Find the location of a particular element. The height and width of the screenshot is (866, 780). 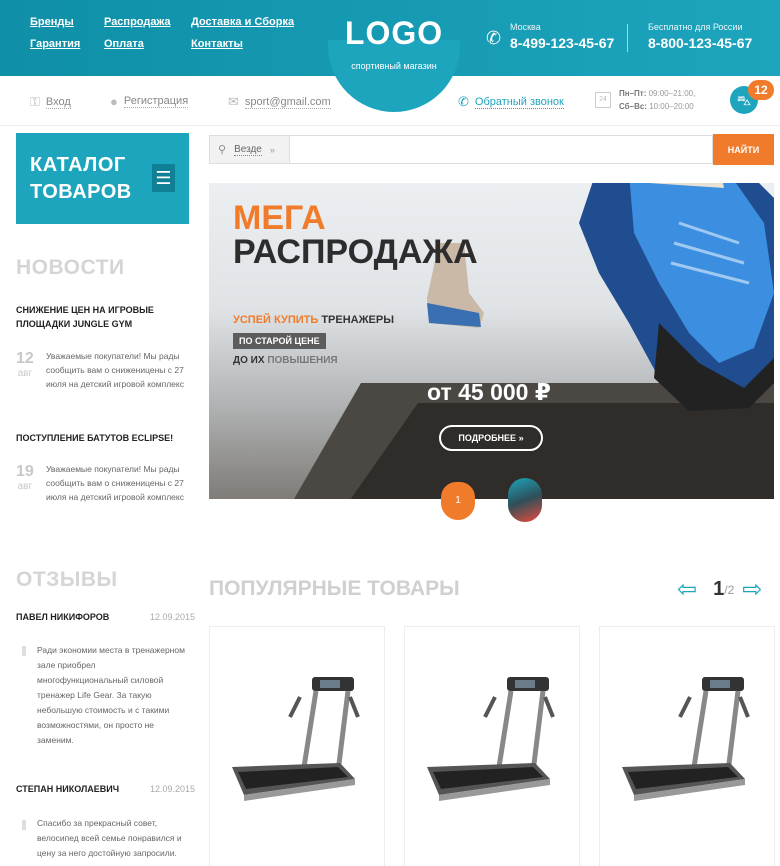

news-title: ПОСТУПЛЕНИЕ БАТУТОВ ECLIPSE! is located at coordinates (103, 438).